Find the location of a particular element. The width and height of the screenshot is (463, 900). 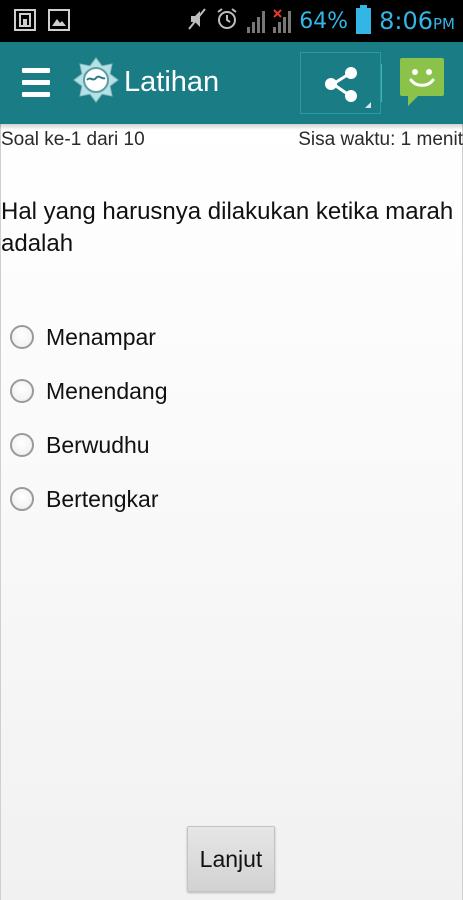

clock-time: 8:06 is located at coordinates (406, 21).